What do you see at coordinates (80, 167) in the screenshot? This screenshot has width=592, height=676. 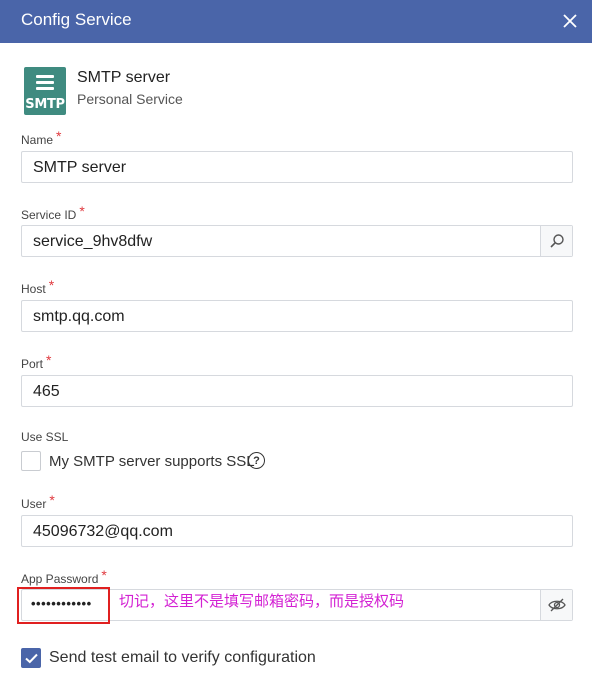 I see `name-value: SMTP server` at bounding box center [80, 167].